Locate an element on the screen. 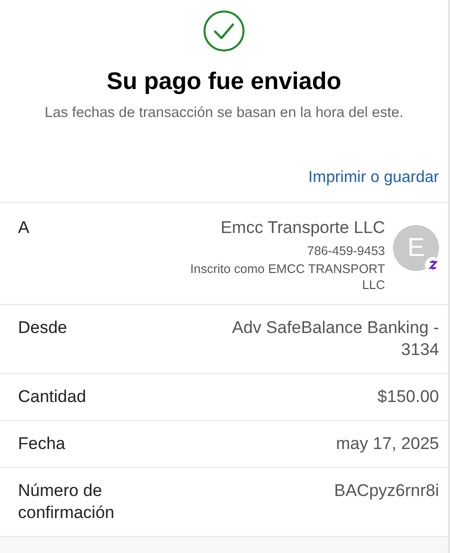 This screenshot has height=553, width=450. success-check-icon is located at coordinates (224, 31).